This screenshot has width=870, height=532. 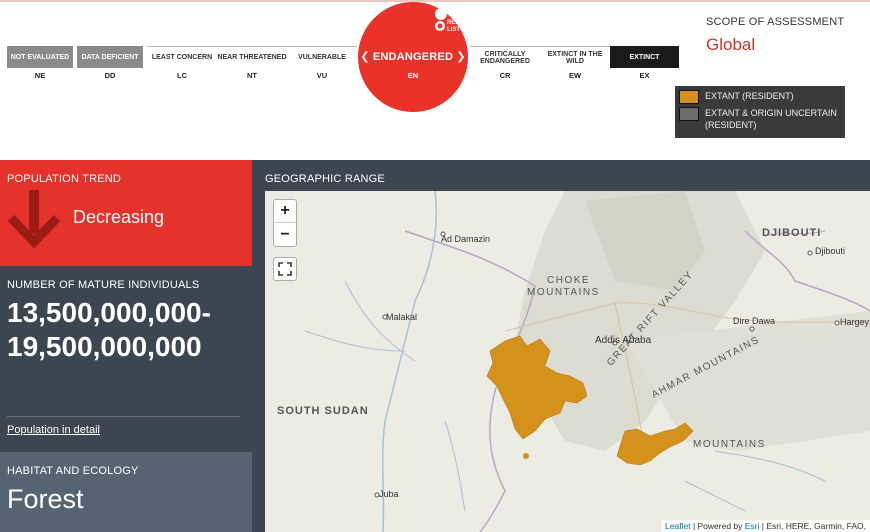 I want to click on status-dd: DATA DEFICIENT DD, so click(x=110, y=65).